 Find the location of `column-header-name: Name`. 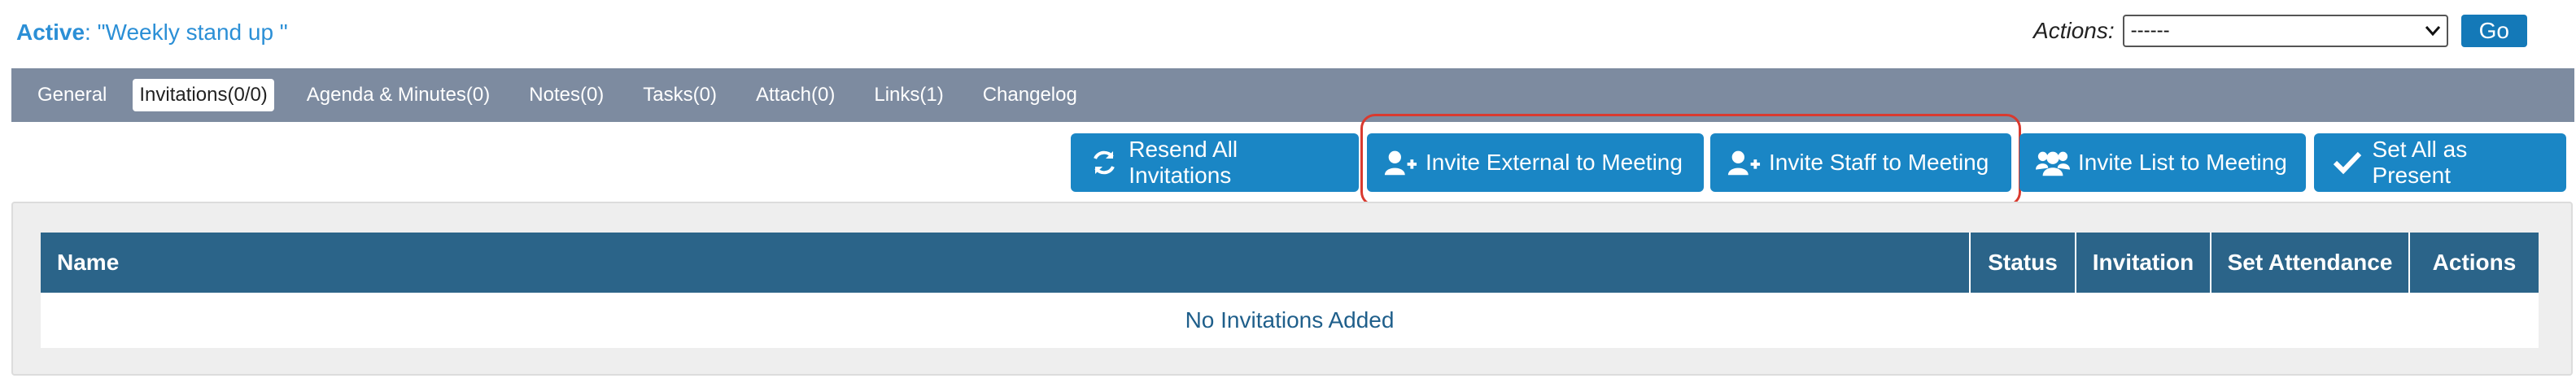

column-header-name: Name is located at coordinates (1006, 263).